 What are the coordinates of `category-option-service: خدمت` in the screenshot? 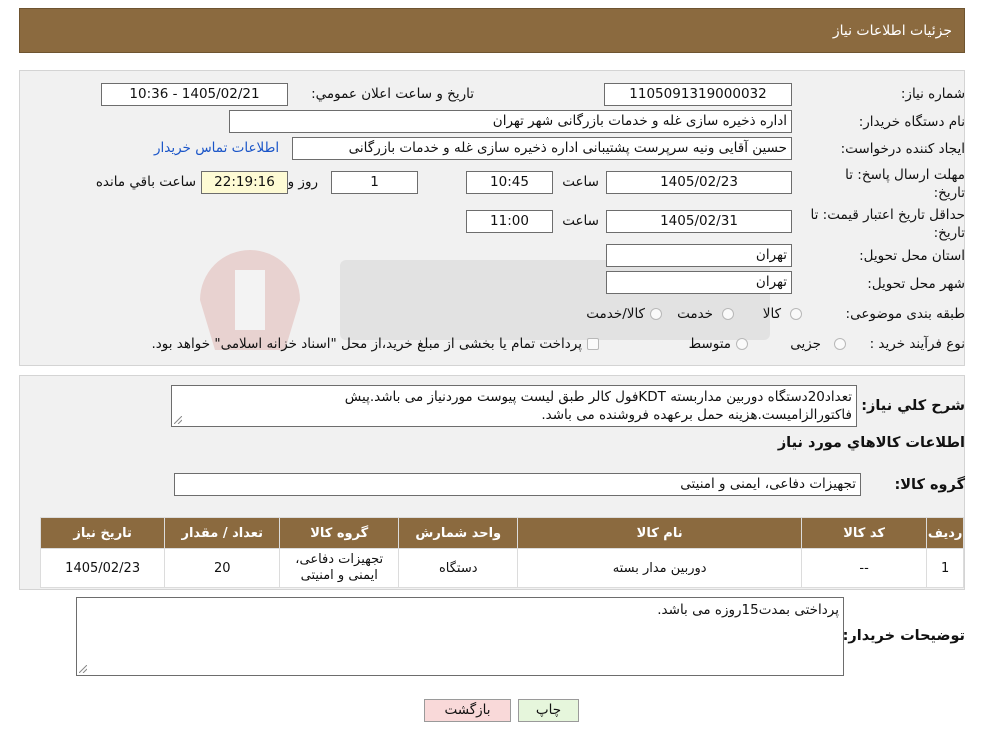 It's located at (695, 314).